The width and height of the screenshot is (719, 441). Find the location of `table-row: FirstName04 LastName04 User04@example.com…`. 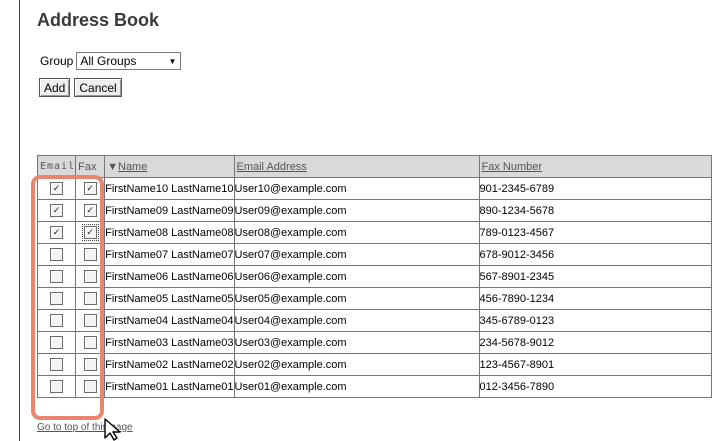

table-row: FirstName04 LastName04 User04@example.com… is located at coordinates (374, 320).